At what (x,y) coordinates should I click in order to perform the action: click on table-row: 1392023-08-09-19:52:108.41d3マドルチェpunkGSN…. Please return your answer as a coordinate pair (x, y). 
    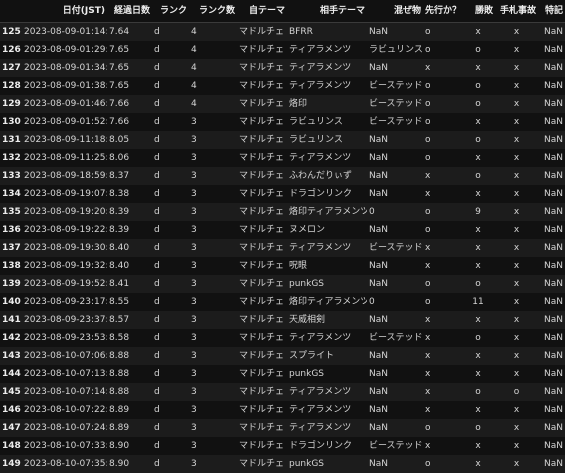
    Looking at the image, I should click on (282, 284).